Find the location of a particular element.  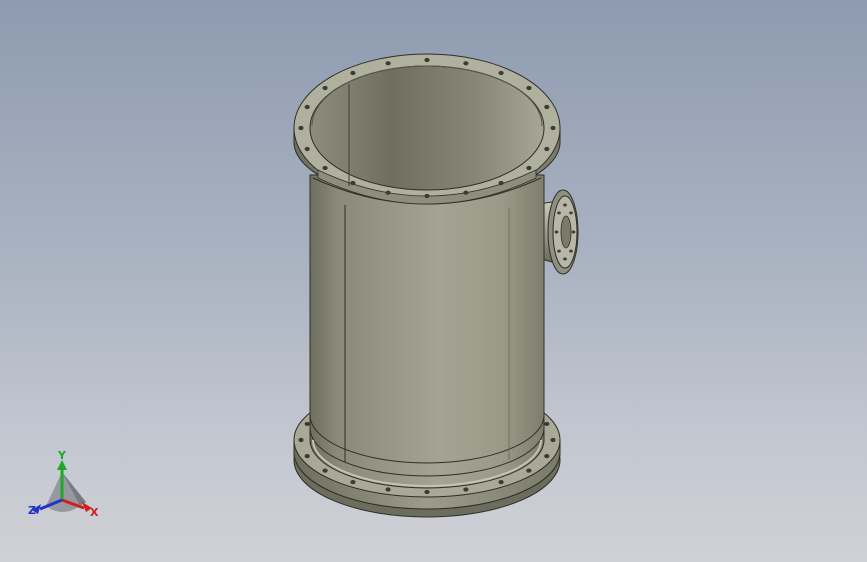

z-axis-label: Z is located at coordinates (32, 510).